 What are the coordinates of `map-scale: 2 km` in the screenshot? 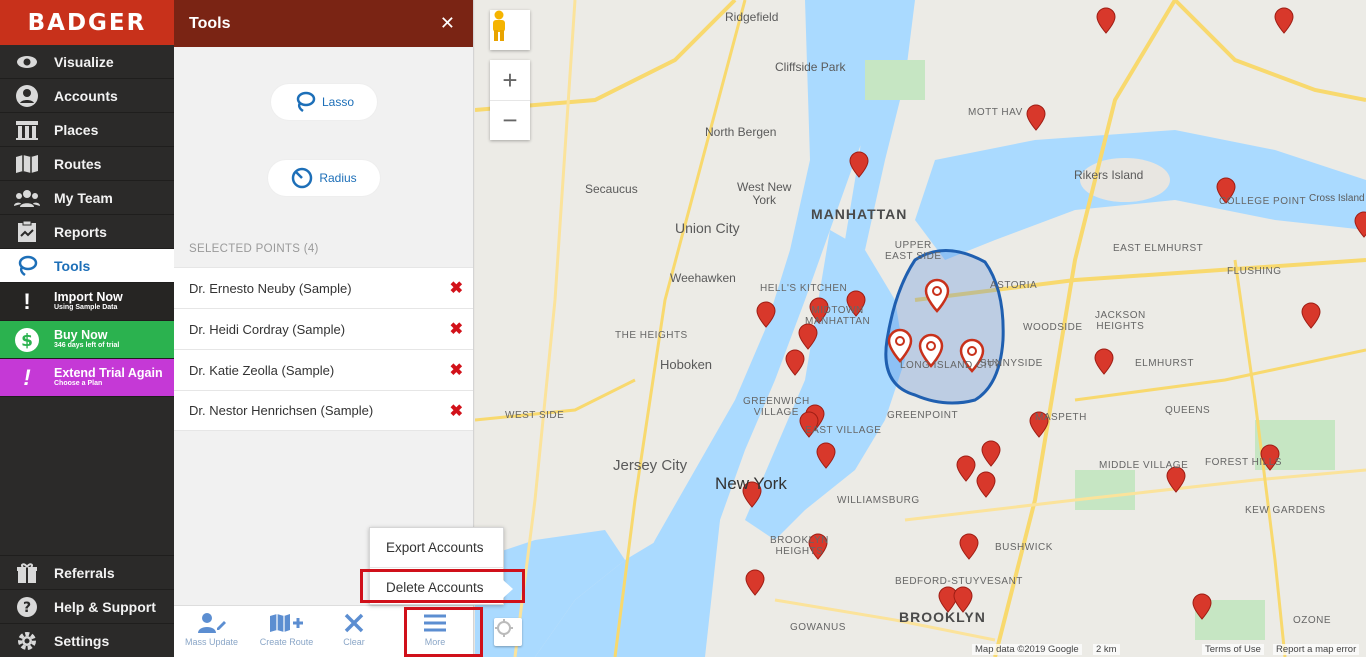 It's located at (1106, 649).